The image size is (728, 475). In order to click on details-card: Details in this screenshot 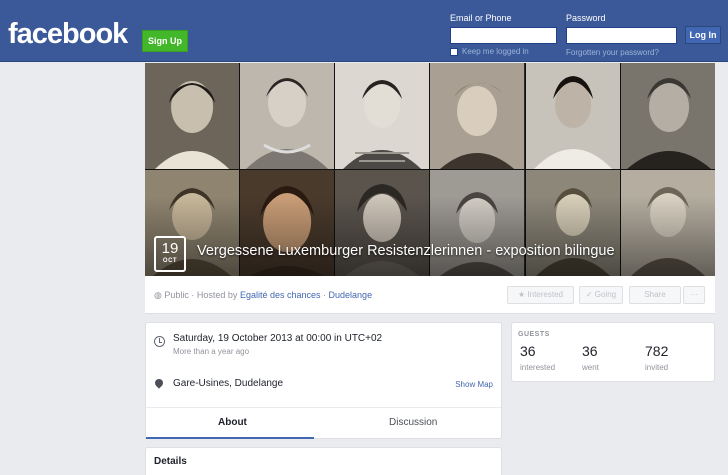, I will do `click(323, 461)`.